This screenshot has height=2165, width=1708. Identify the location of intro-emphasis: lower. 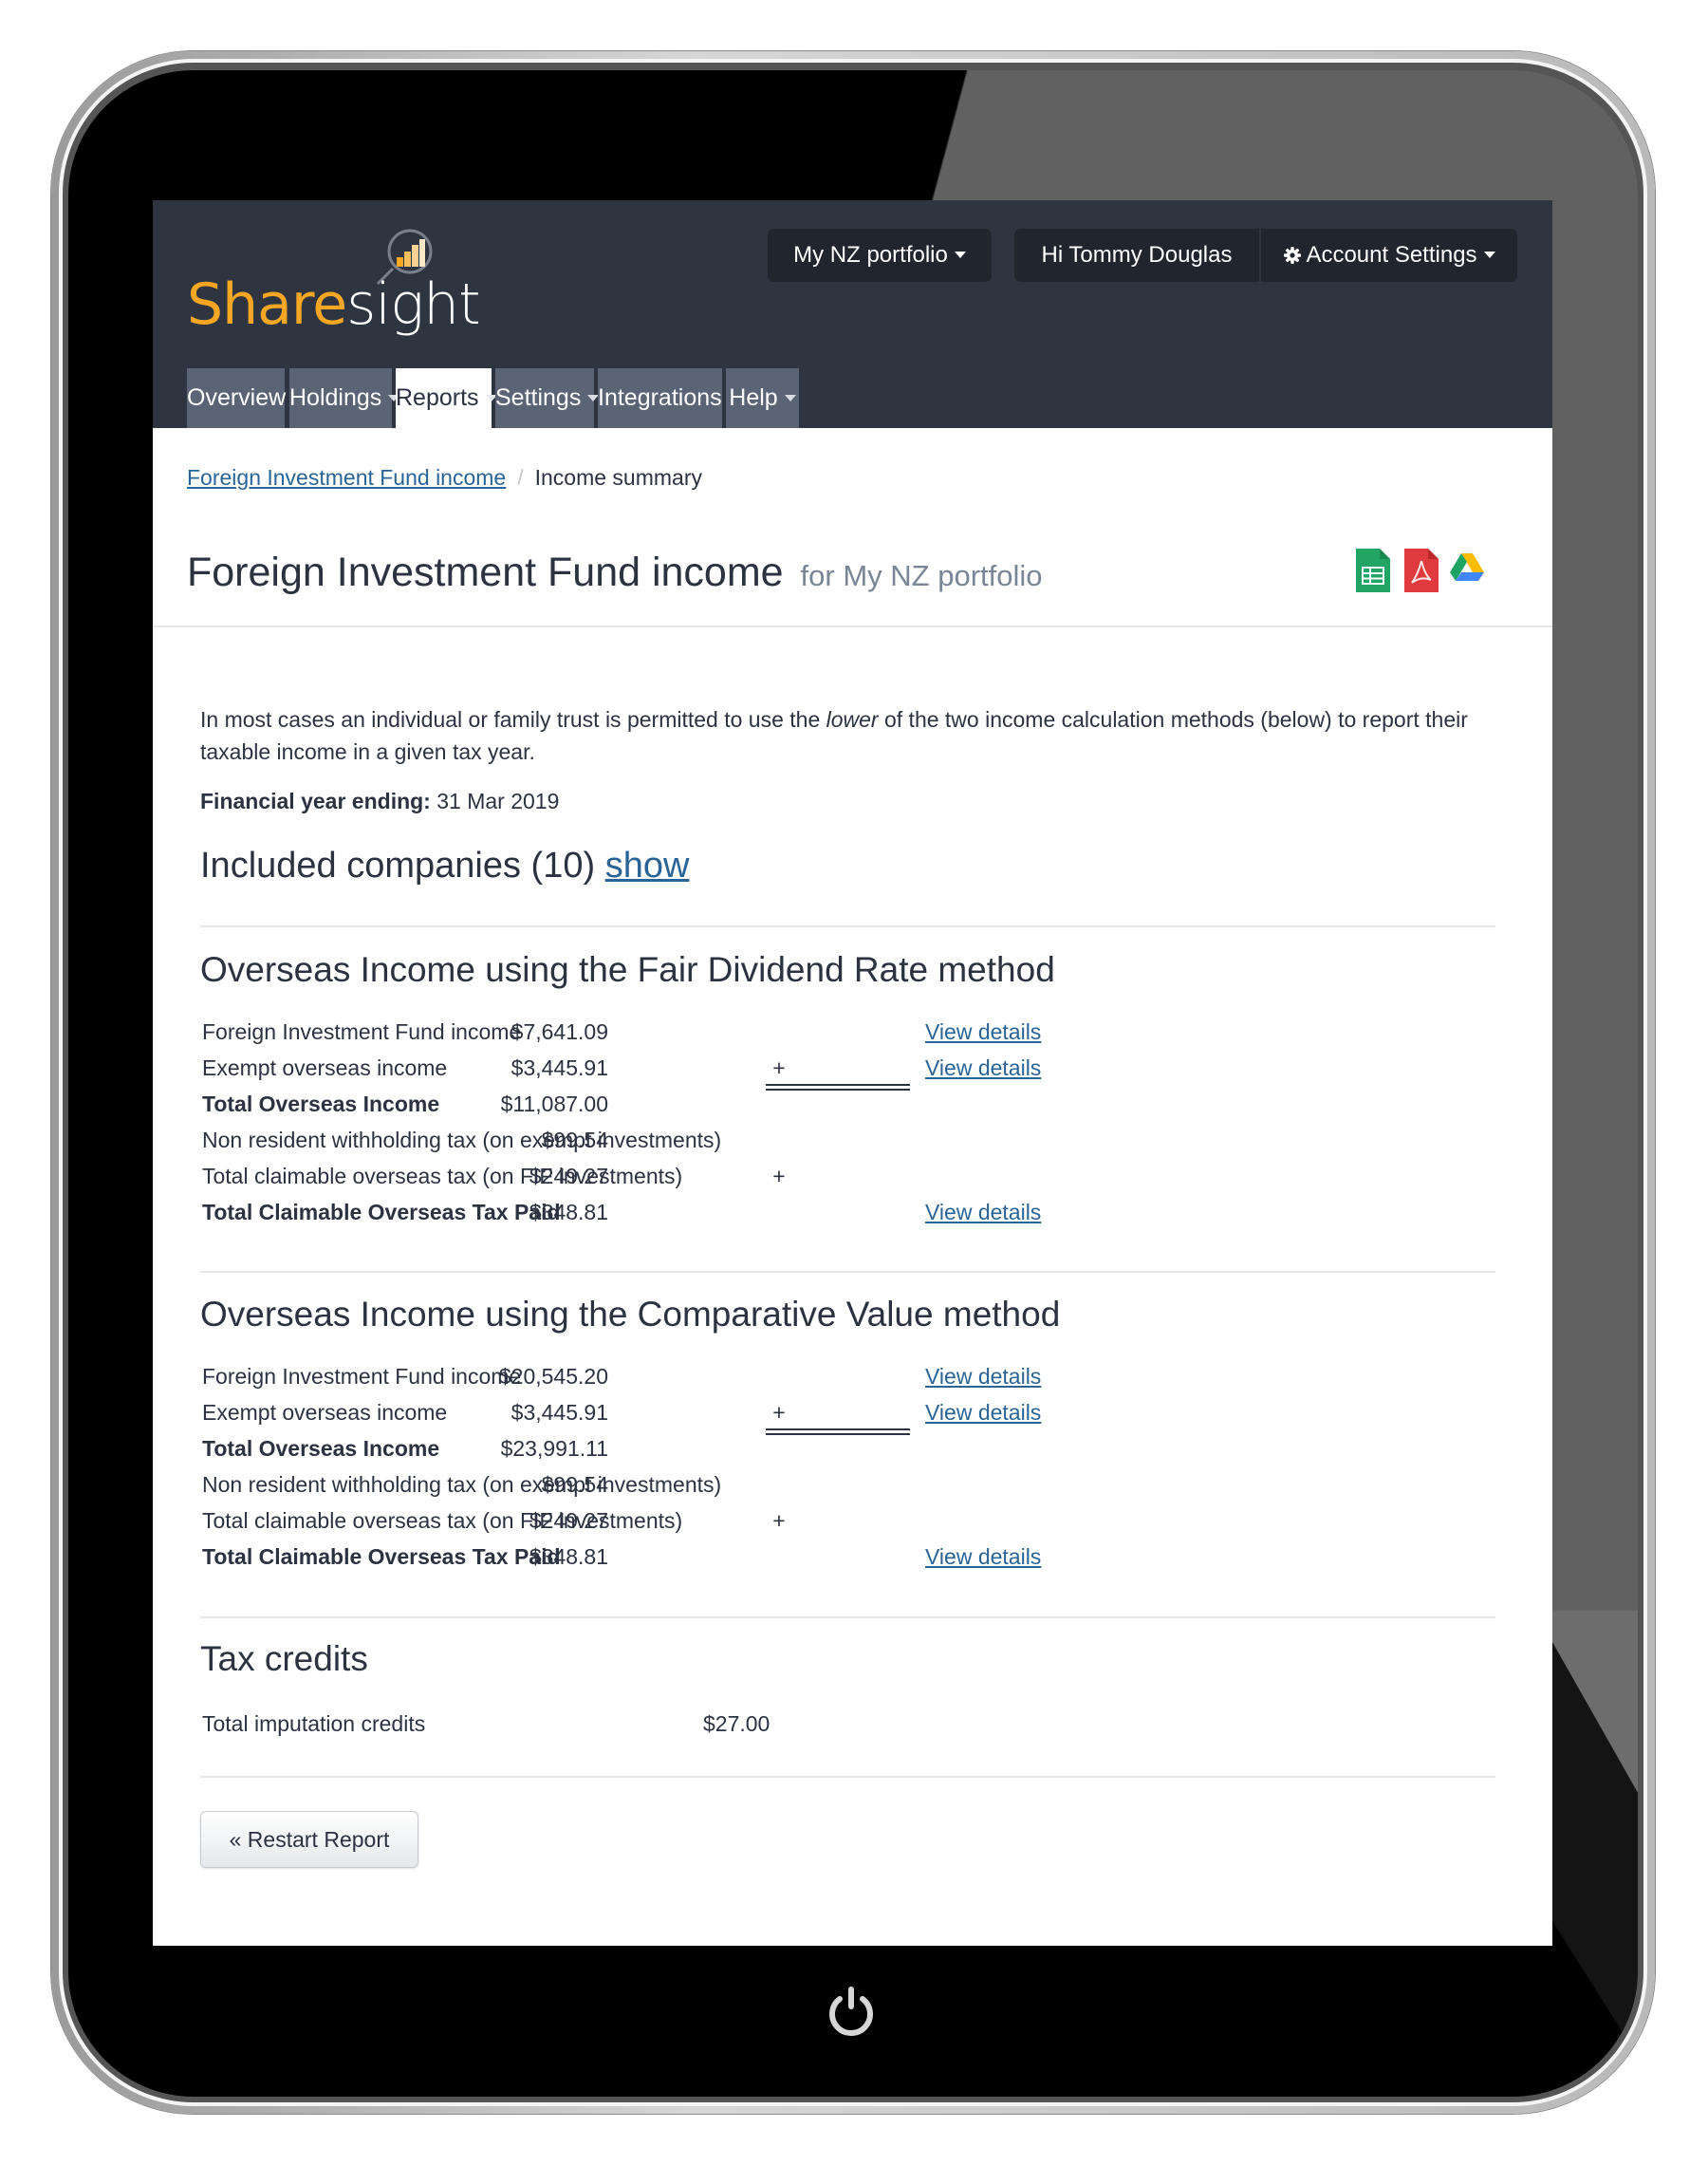
(852, 719).